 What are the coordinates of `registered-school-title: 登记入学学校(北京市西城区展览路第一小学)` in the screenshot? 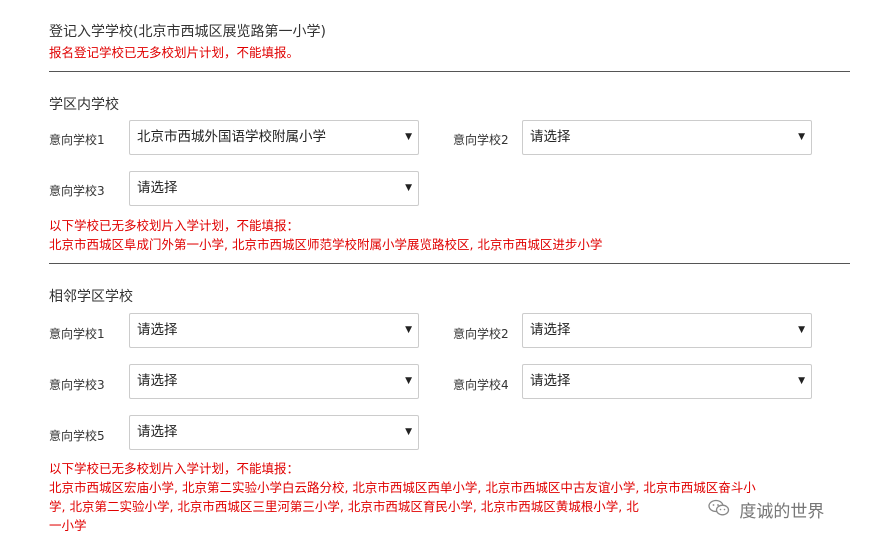 It's located at (187, 32).